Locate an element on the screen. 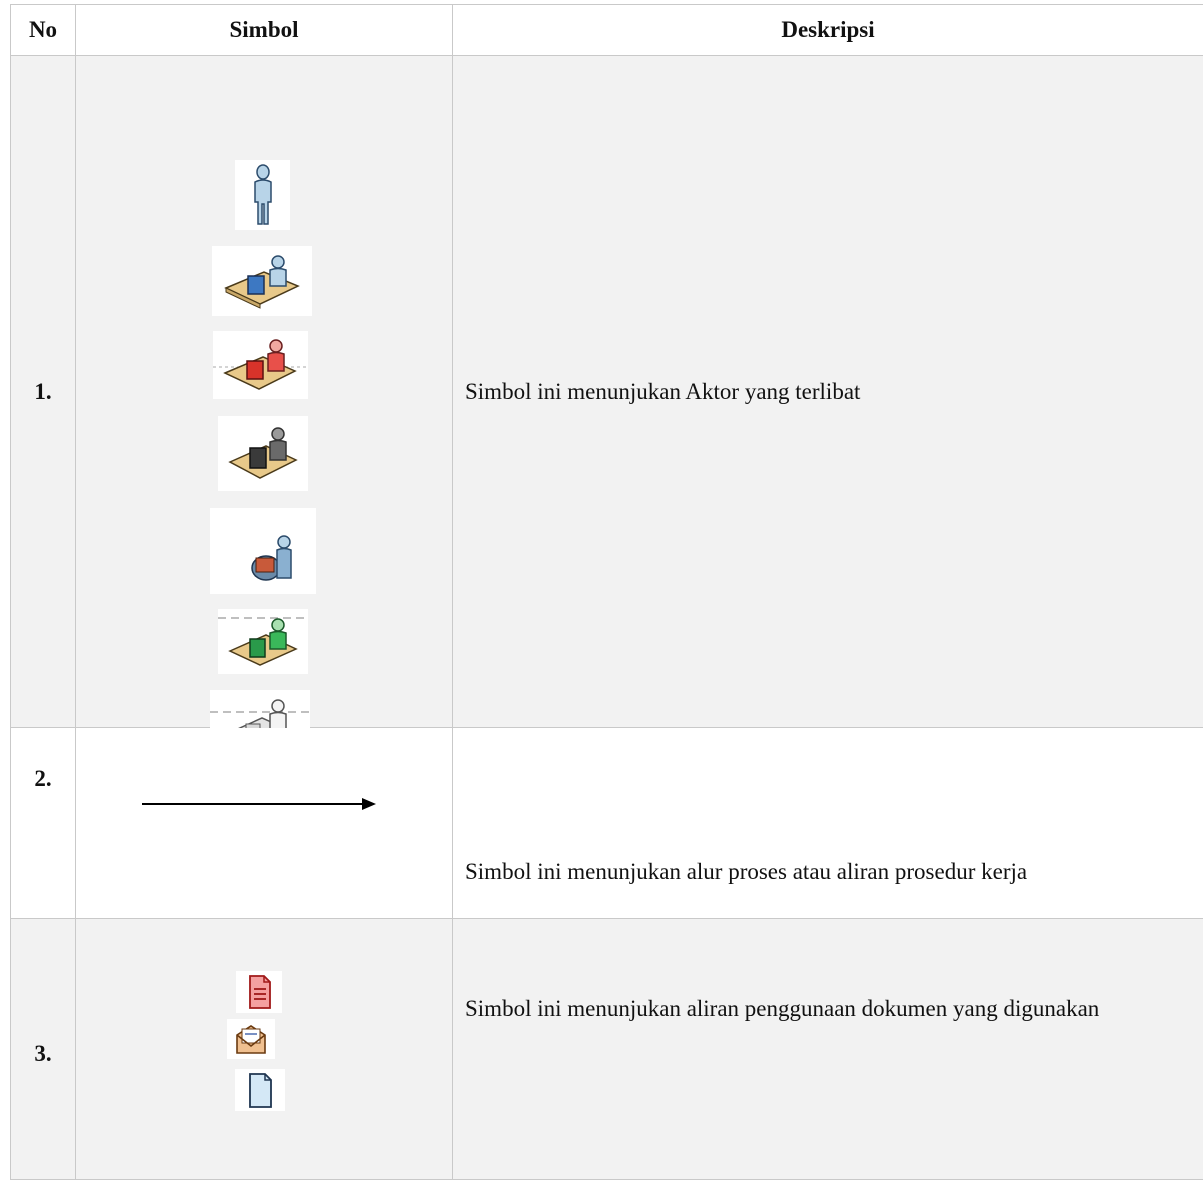  table-header-row: No Simbol Deskripsi is located at coordinates (607, 30).